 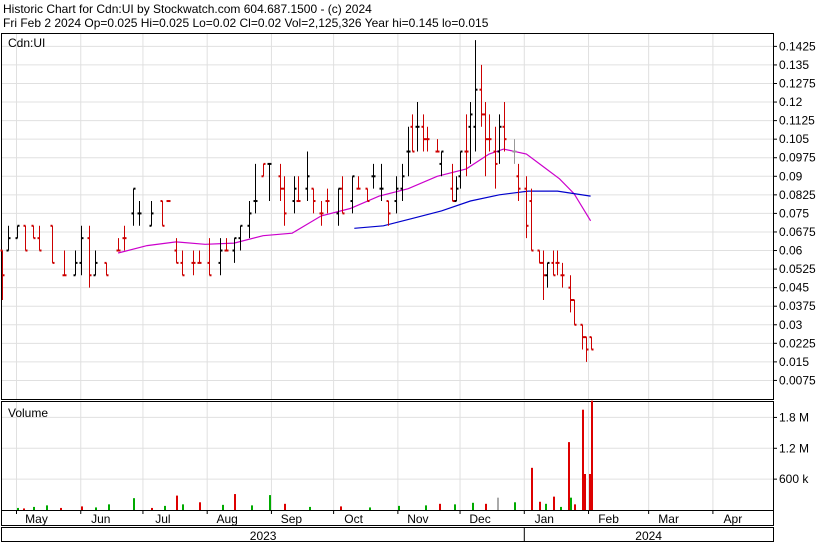 What do you see at coordinates (797, 121) in the screenshot?
I see `price-tick-label: 0.1125` at bounding box center [797, 121].